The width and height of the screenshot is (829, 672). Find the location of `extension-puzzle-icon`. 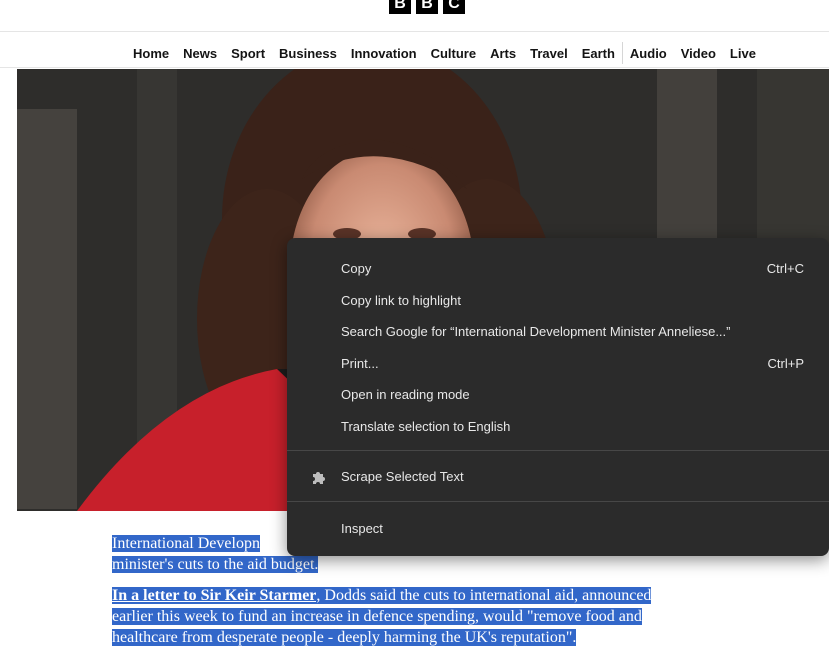

extension-puzzle-icon is located at coordinates (319, 477).